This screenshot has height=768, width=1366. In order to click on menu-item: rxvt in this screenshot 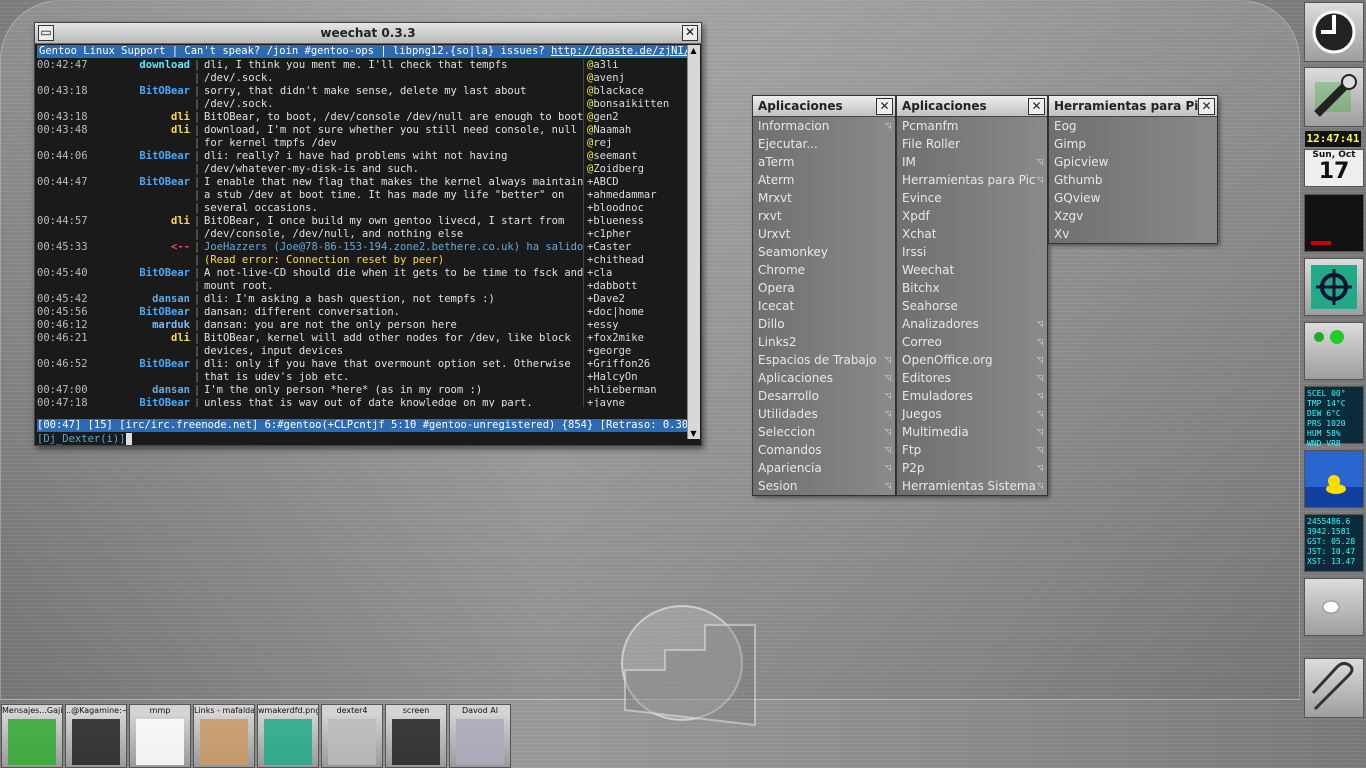, I will do `click(824, 216)`.